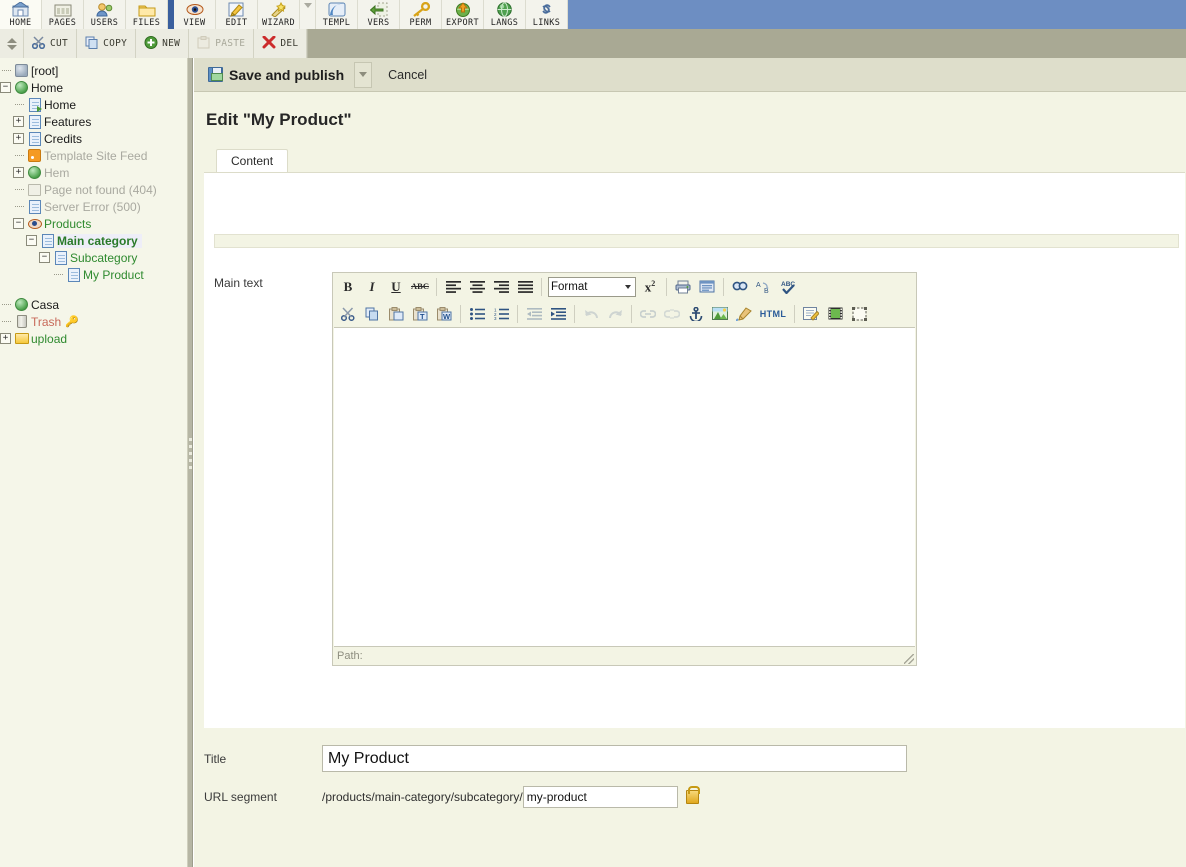 Image resolution: width=1186 pixels, height=867 pixels. I want to click on tree-node-main-category: − Main category, so click(93, 240).